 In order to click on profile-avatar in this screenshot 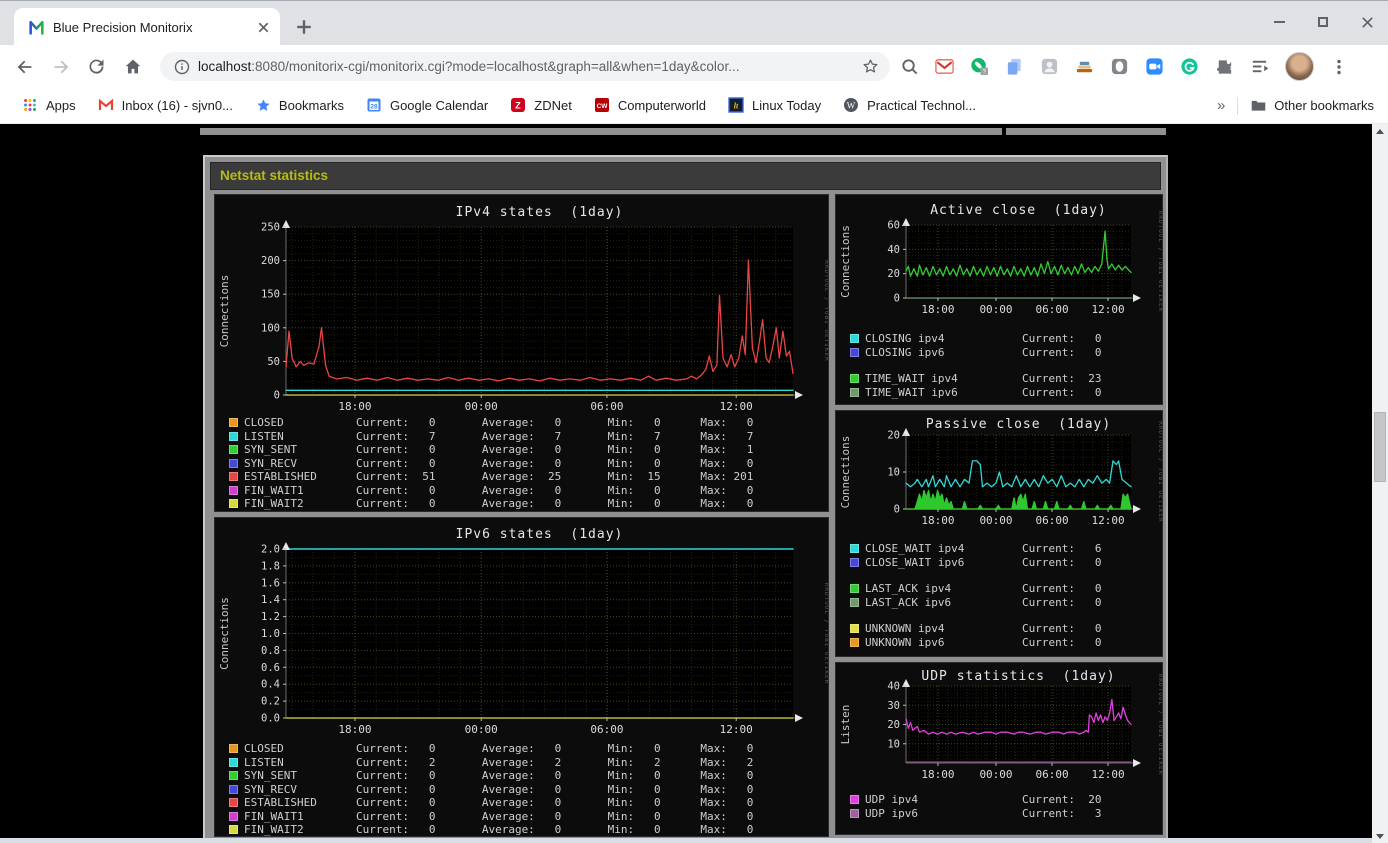, I will do `click(1299, 66)`.